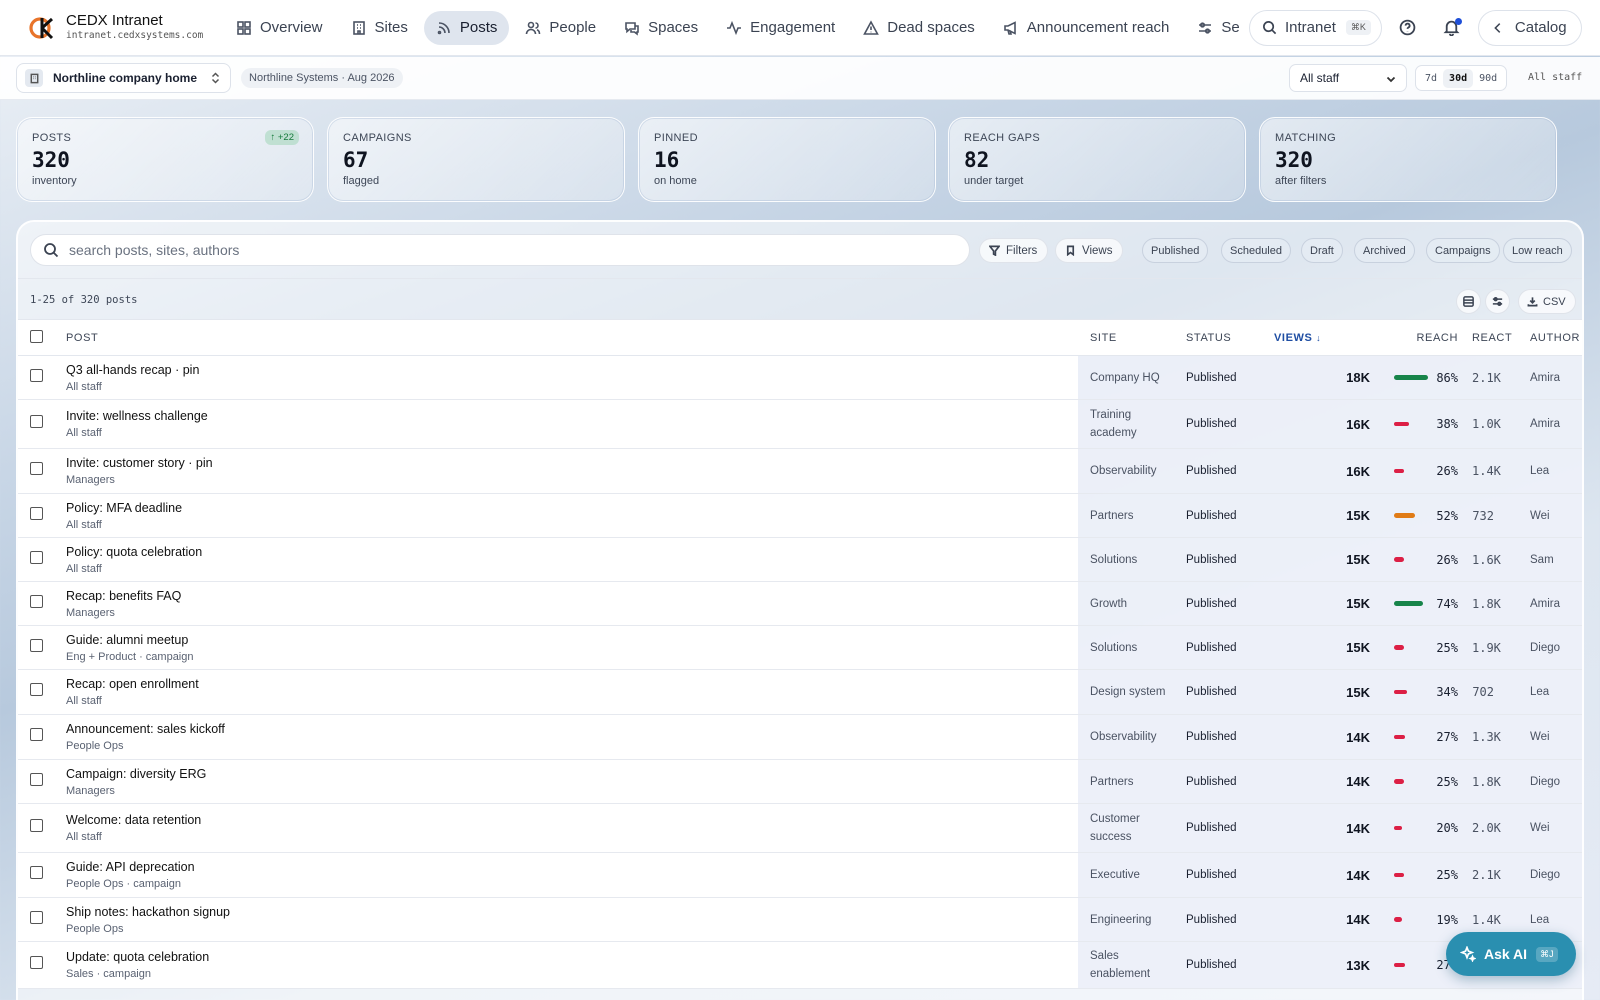  Describe the element at coordinates (476, 159) in the screenshot. I see `stat-card-campaigns: CAMPAIGNS 67 flagged` at that location.